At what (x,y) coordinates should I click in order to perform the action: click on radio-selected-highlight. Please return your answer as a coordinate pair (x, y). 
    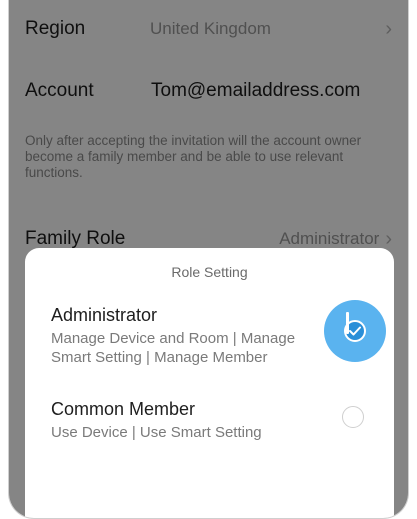
    Looking at the image, I should click on (355, 331).